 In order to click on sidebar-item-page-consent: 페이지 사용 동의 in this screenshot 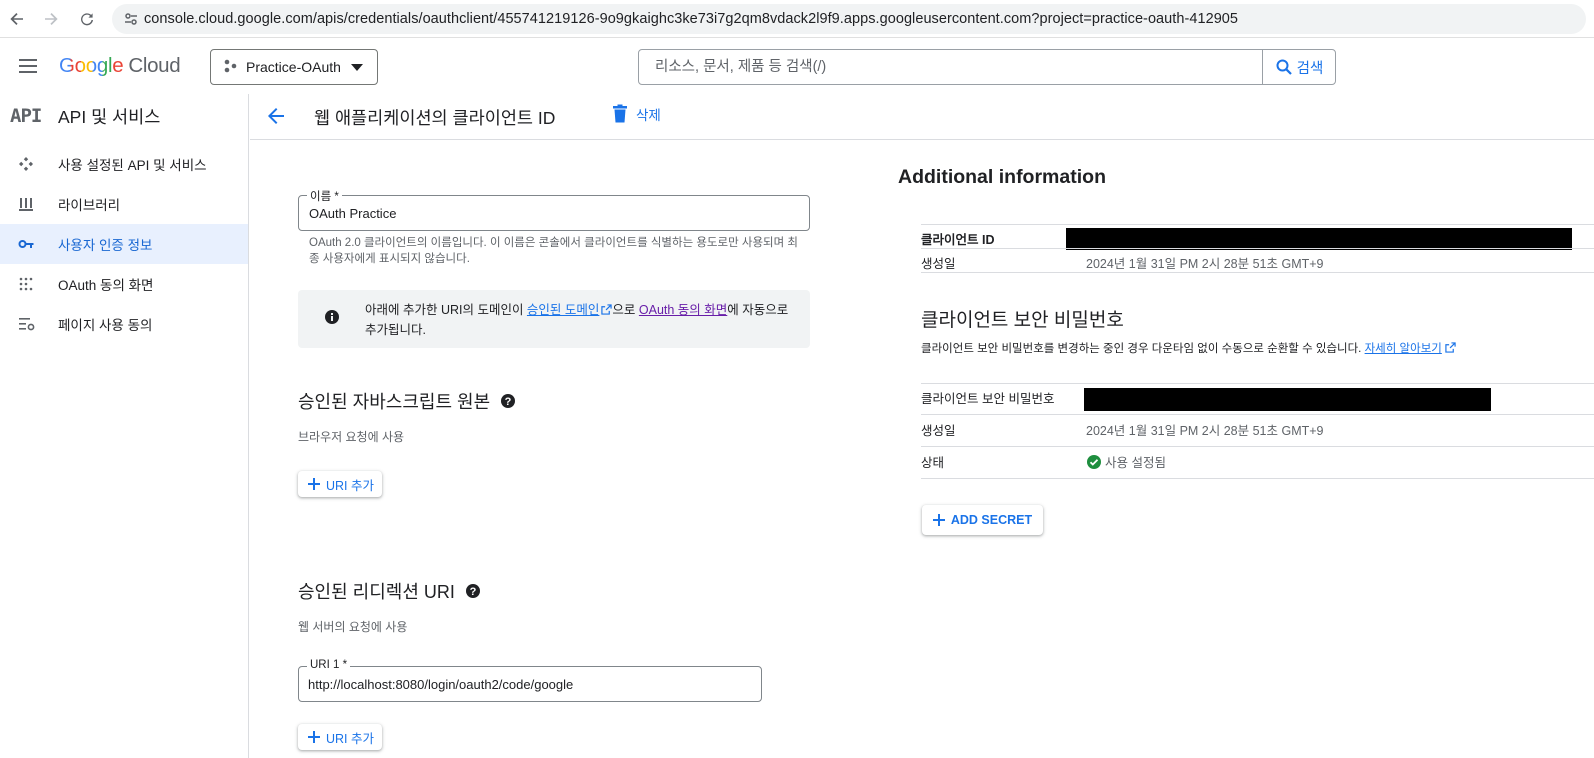, I will do `click(124, 324)`.